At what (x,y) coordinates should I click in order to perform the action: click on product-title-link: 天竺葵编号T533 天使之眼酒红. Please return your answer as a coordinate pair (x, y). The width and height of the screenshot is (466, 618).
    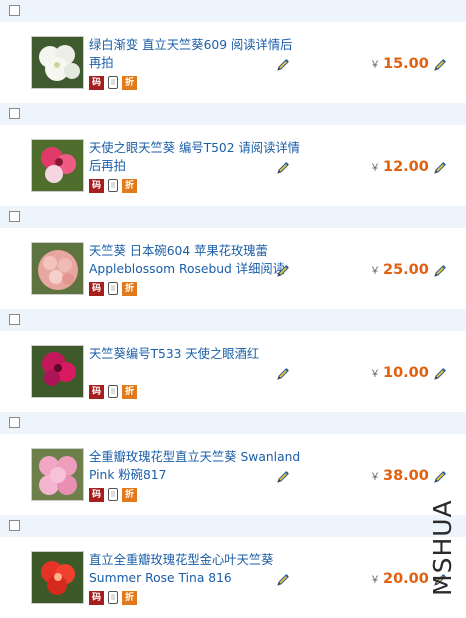
    Looking at the image, I should click on (193, 354).